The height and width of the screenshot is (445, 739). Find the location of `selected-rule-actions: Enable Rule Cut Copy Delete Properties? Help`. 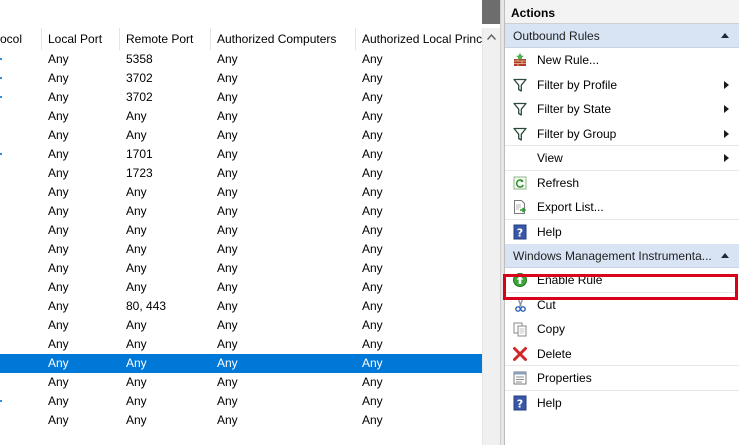

selected-rule-actions: Enable Rule Cut Copy Delete Properties? Help is located at coordinates (622, 341).